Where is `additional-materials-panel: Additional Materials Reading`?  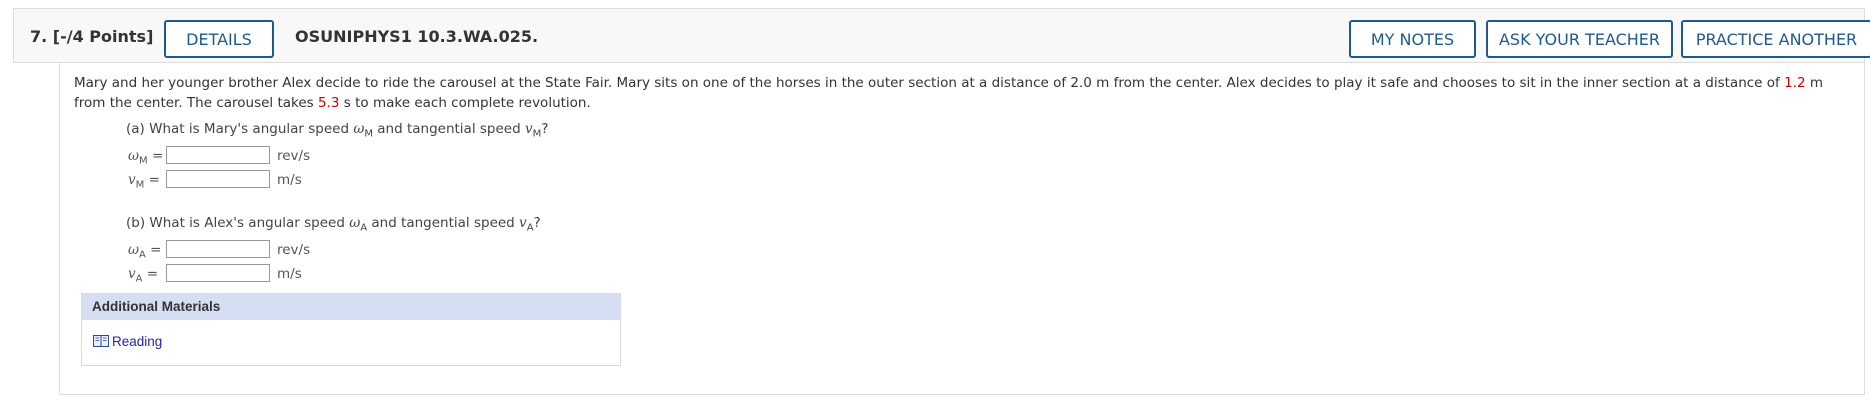 additional-materials-panel: Additional Materials Reading is located at coordinates (351, 329).